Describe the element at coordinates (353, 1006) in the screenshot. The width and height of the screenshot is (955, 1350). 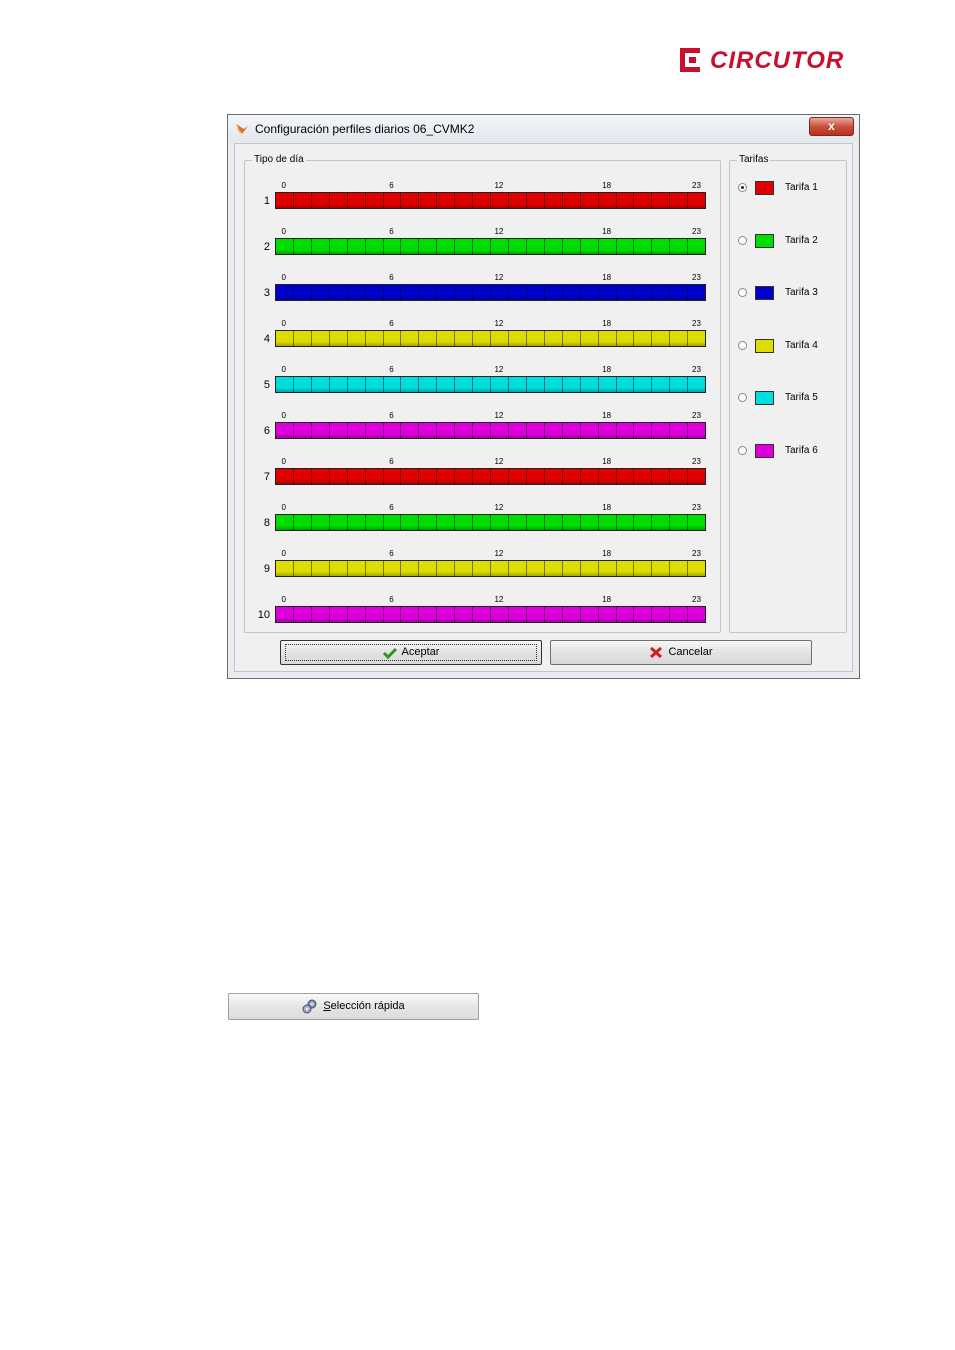
I see `quick-selection-button: Selección rápida` at that location.